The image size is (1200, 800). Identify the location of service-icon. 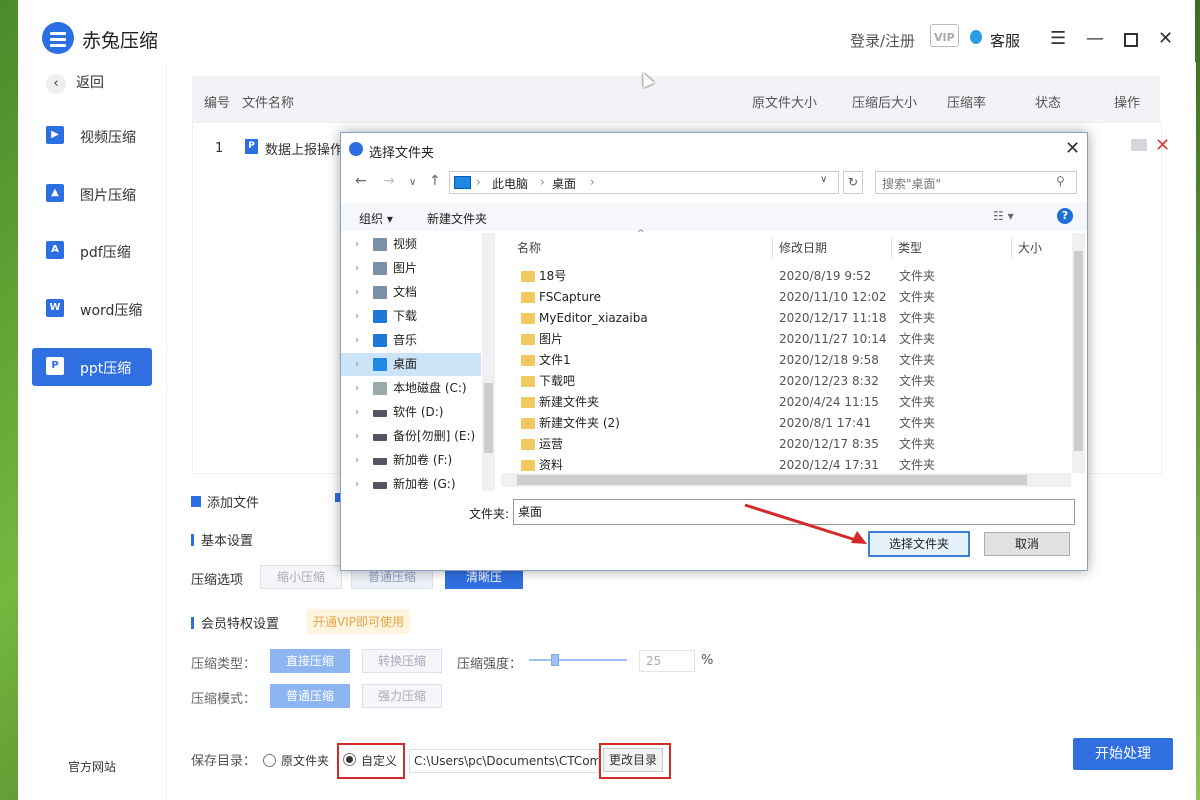
(976, 37).